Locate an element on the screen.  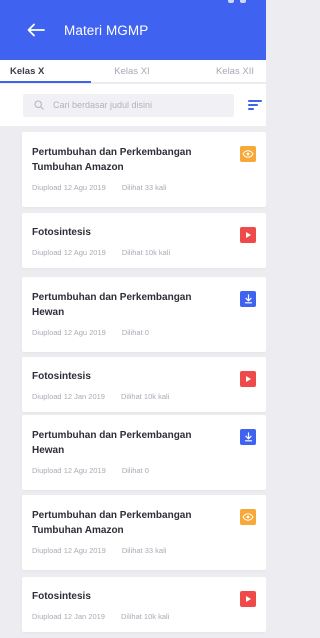
back-button is located at coordinates (36, 30).